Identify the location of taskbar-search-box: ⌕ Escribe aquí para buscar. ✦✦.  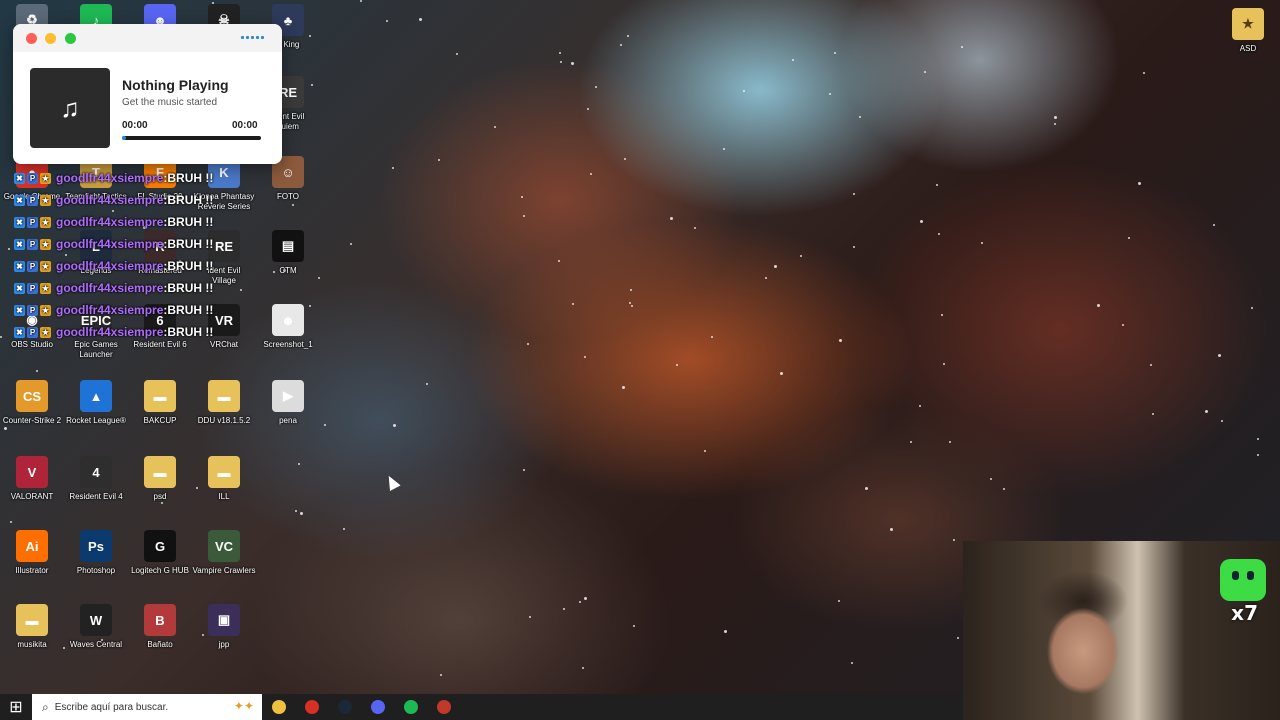
(147, 707).